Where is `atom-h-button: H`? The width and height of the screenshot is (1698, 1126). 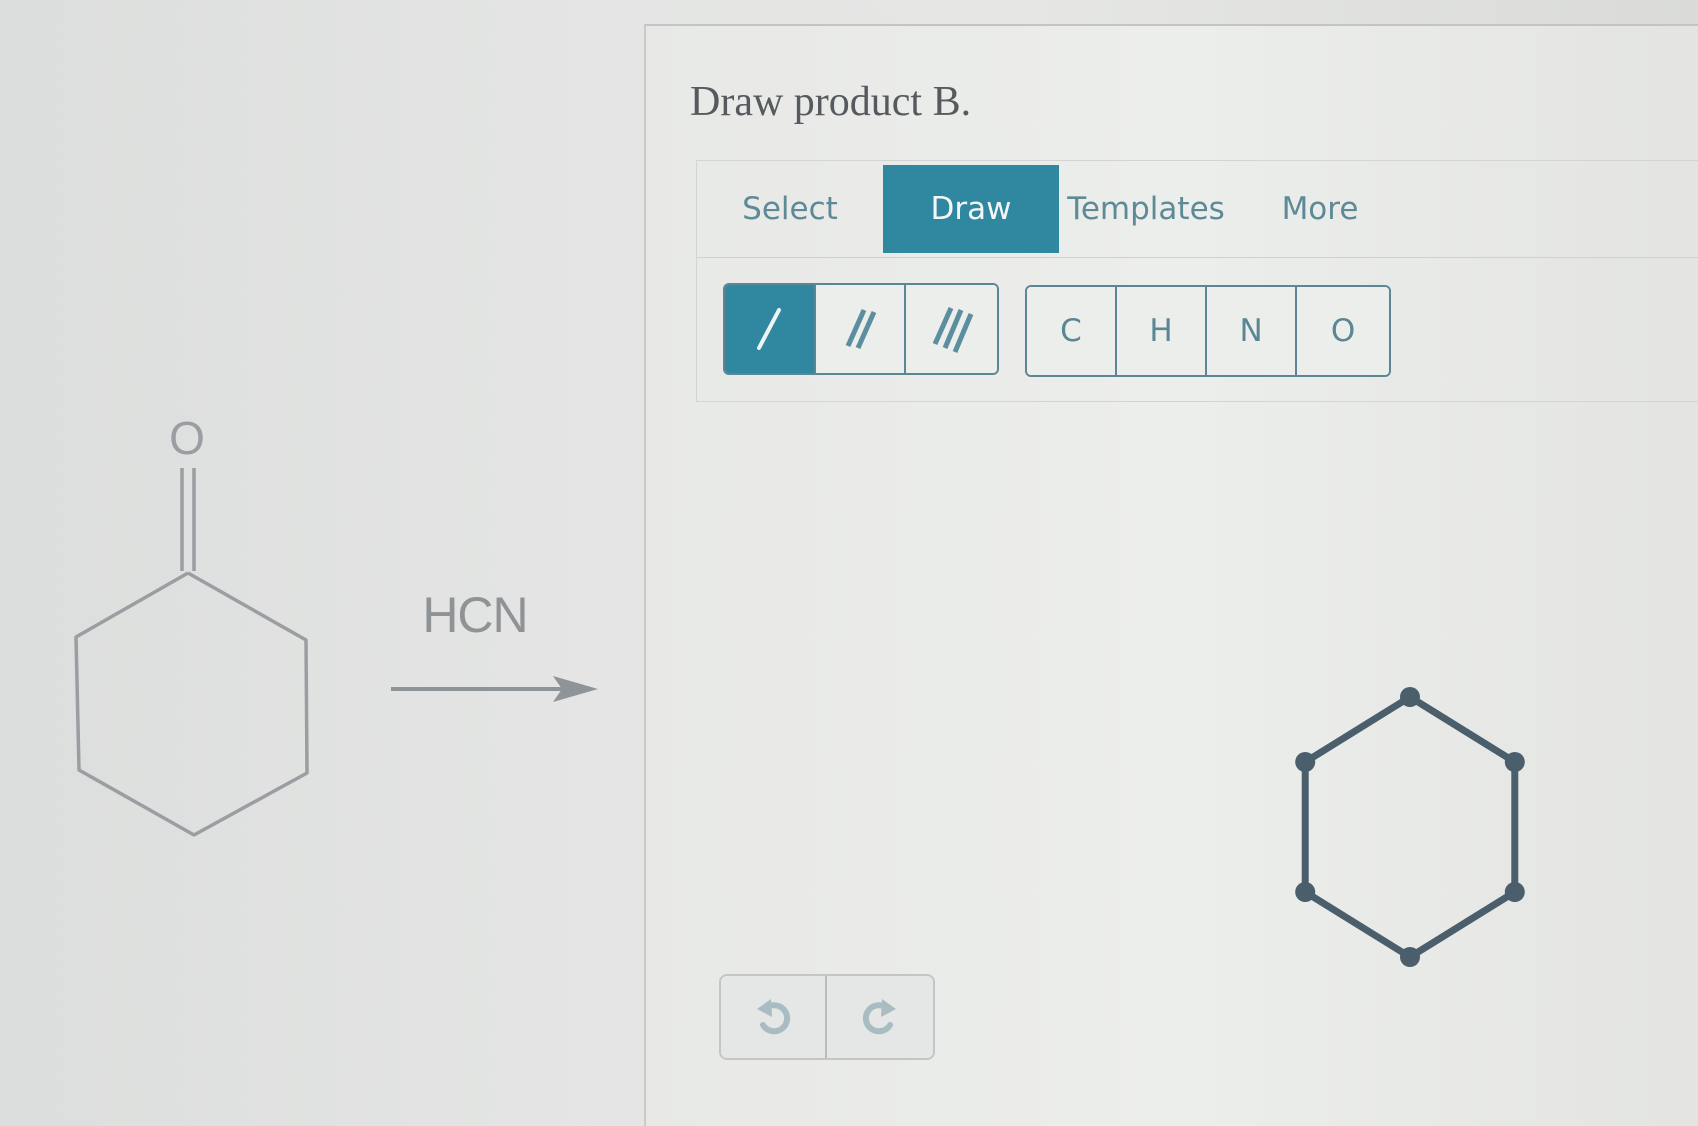
atom-h-button: H is located at coordinates (1162, 331).